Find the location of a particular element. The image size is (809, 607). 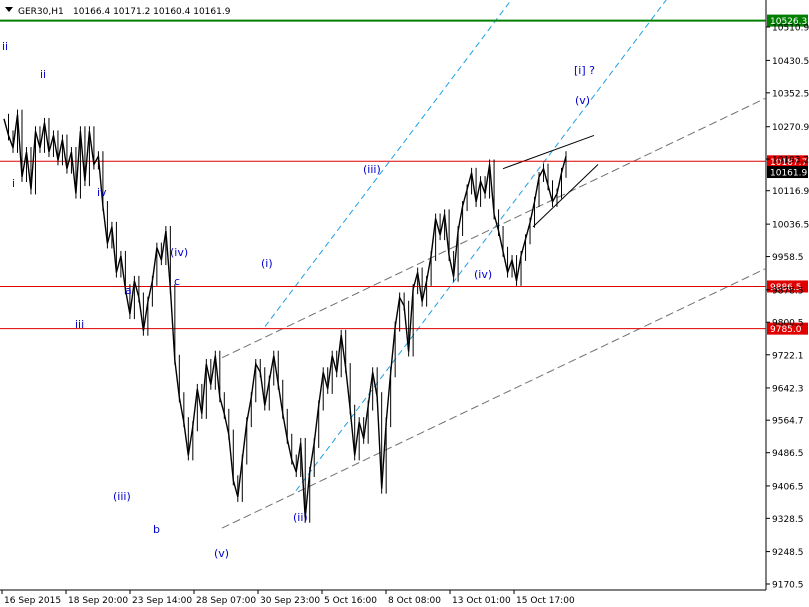

wave-label: b is located at coordinates (156, 529).